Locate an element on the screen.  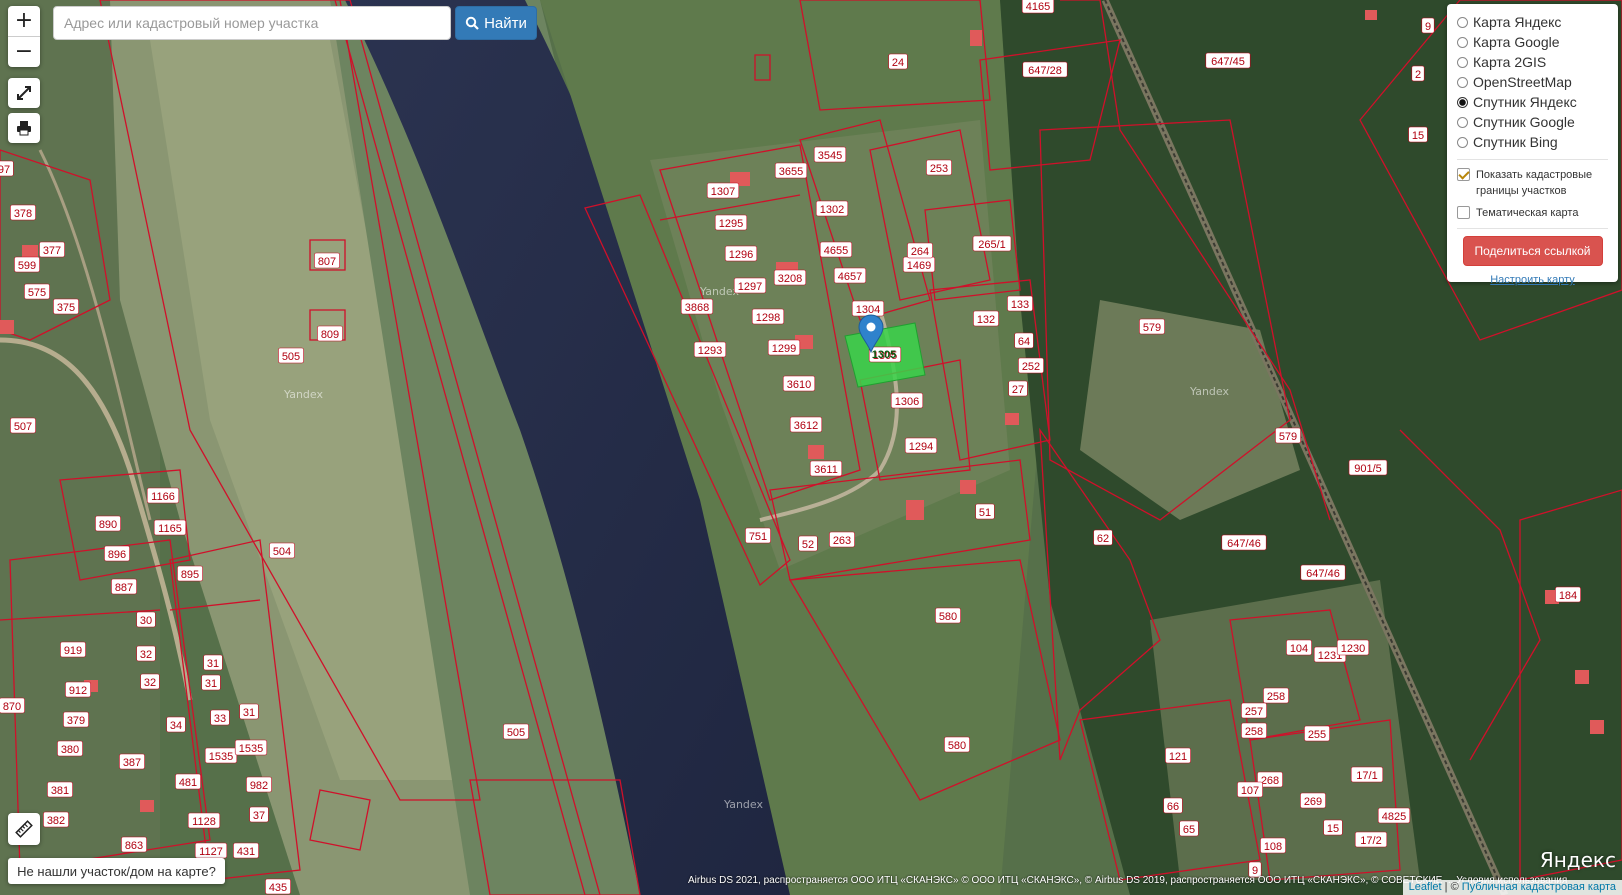
parcel-number-label: 1128 is located at coordinates (204, 822).